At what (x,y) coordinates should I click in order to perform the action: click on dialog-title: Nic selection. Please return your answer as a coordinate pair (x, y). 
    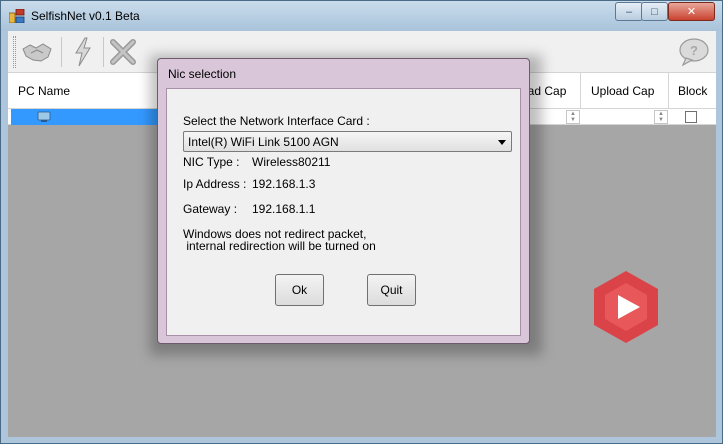
    Looking at the image, I should click on (202, 74).